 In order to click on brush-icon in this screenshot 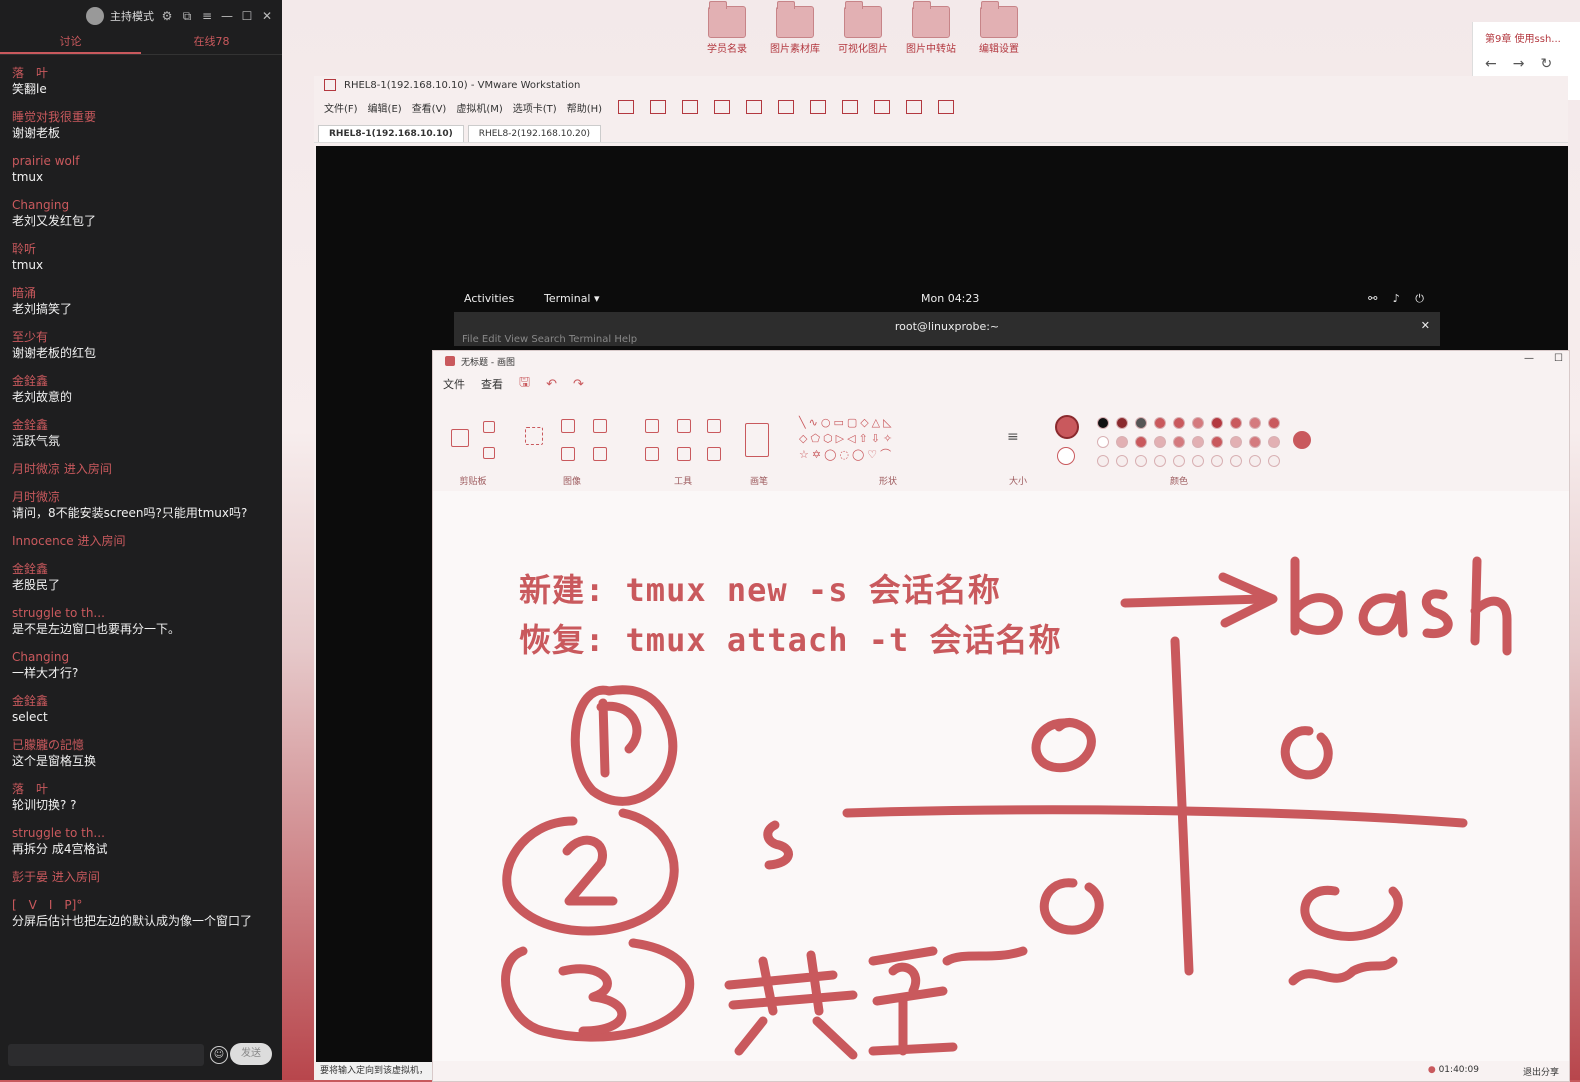, I will do `click(757, 440)`.